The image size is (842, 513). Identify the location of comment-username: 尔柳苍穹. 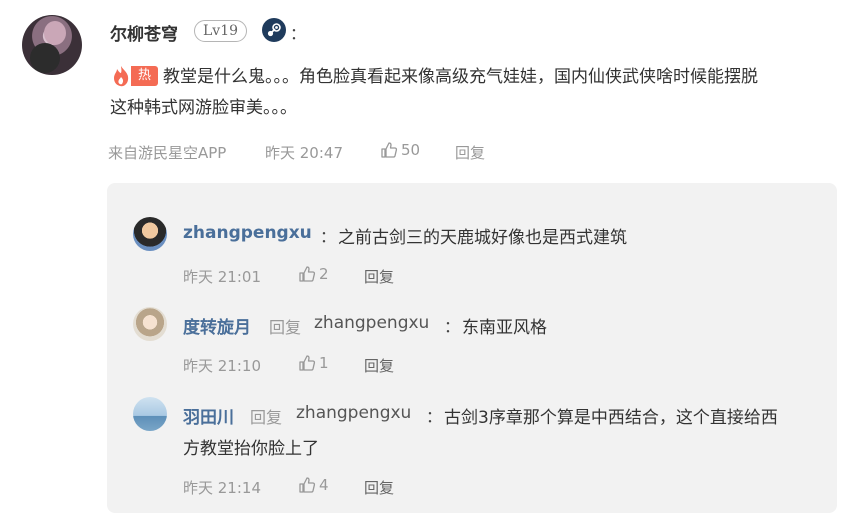
(144, 32).